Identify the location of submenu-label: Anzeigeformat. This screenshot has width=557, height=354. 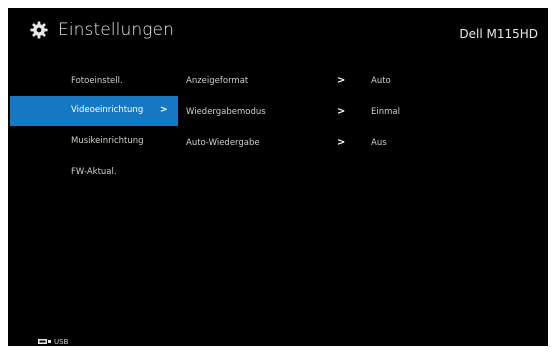
(217, 81).